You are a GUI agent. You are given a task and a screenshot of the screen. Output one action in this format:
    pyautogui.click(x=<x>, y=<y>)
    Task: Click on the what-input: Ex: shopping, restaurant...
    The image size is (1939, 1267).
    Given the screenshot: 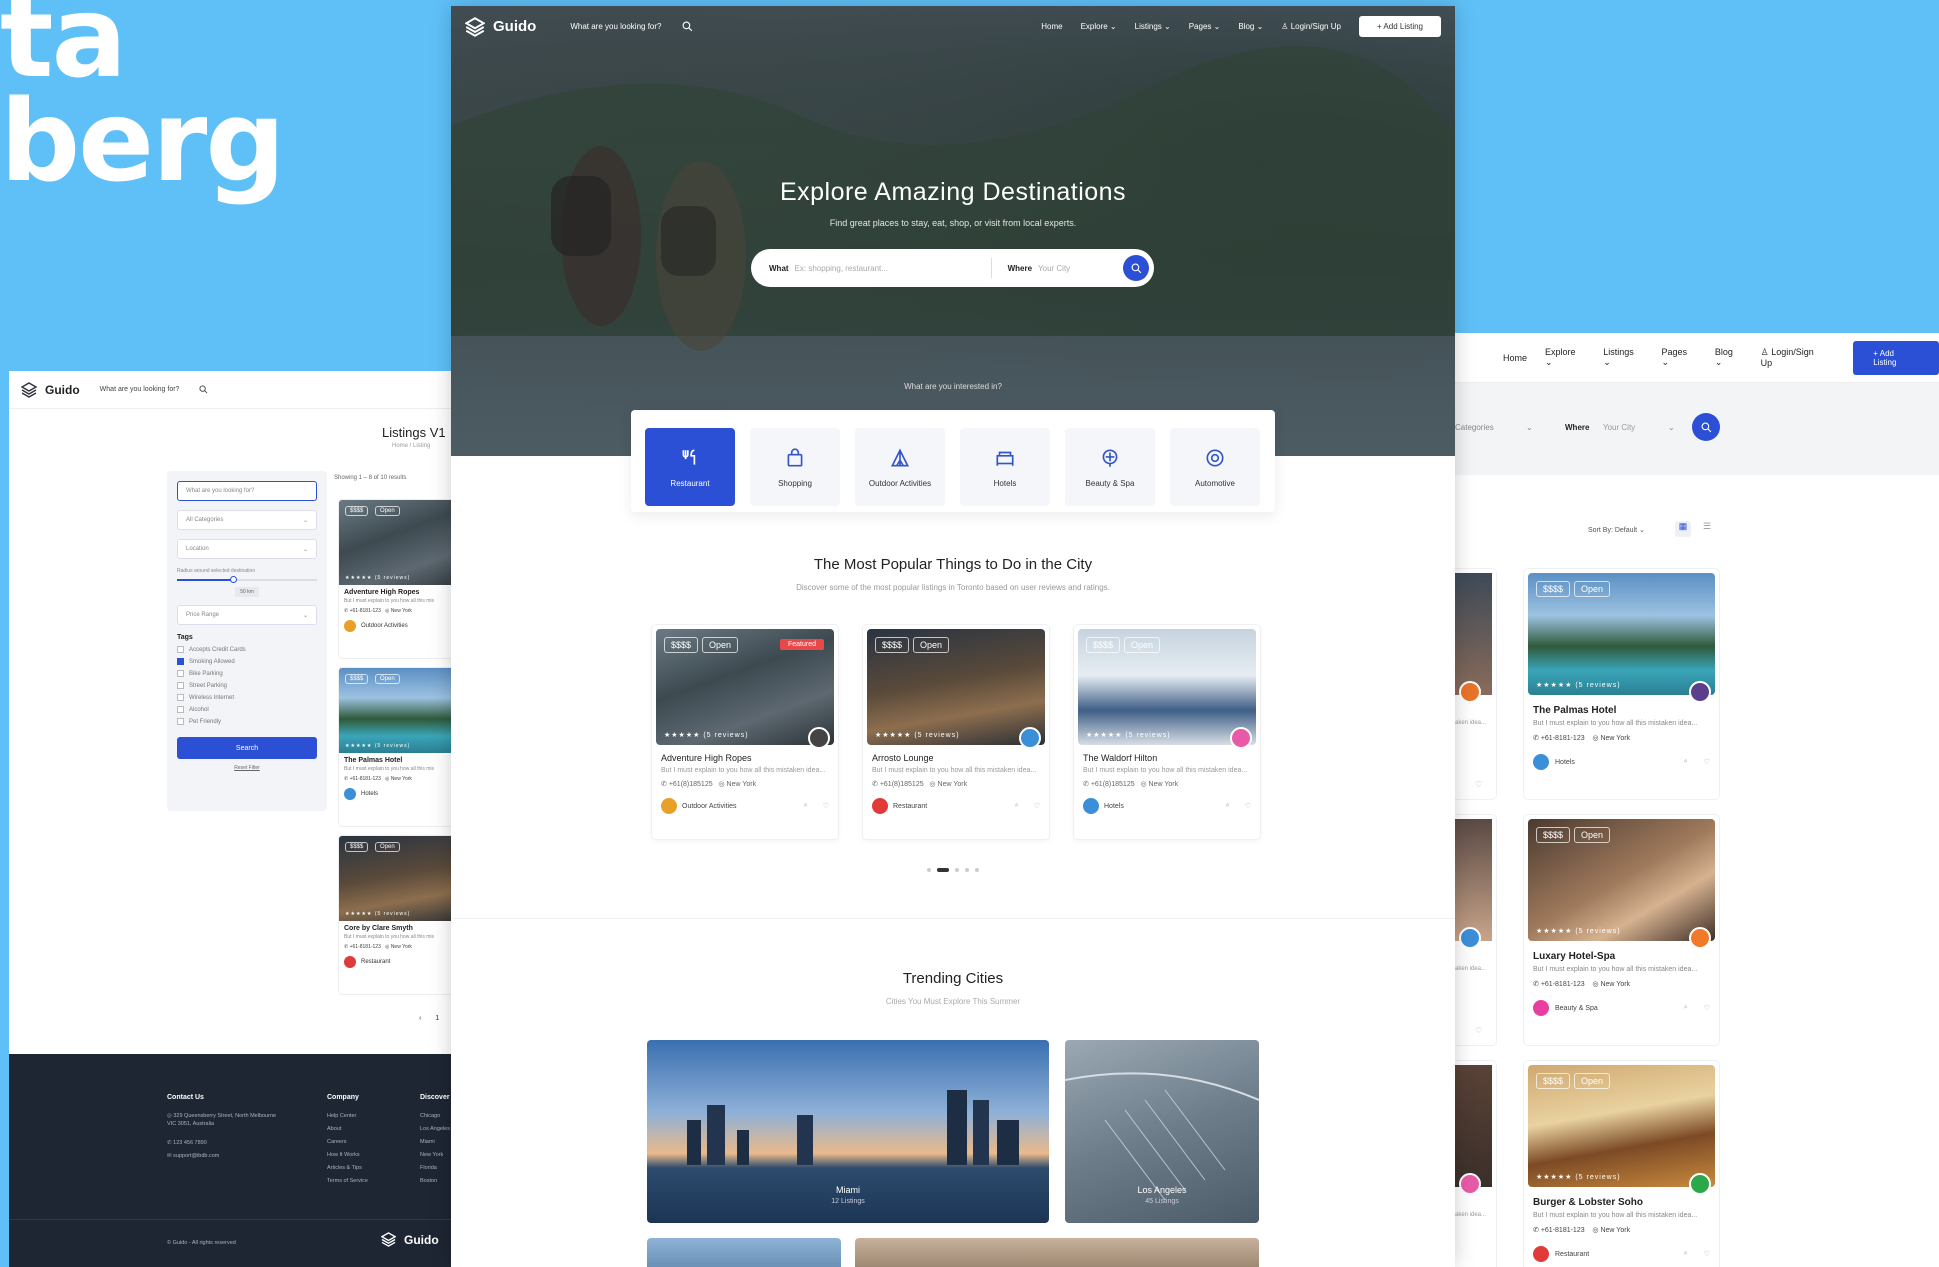 What is the action you would take?
    pyautogui.click(x=885, y=268)
    